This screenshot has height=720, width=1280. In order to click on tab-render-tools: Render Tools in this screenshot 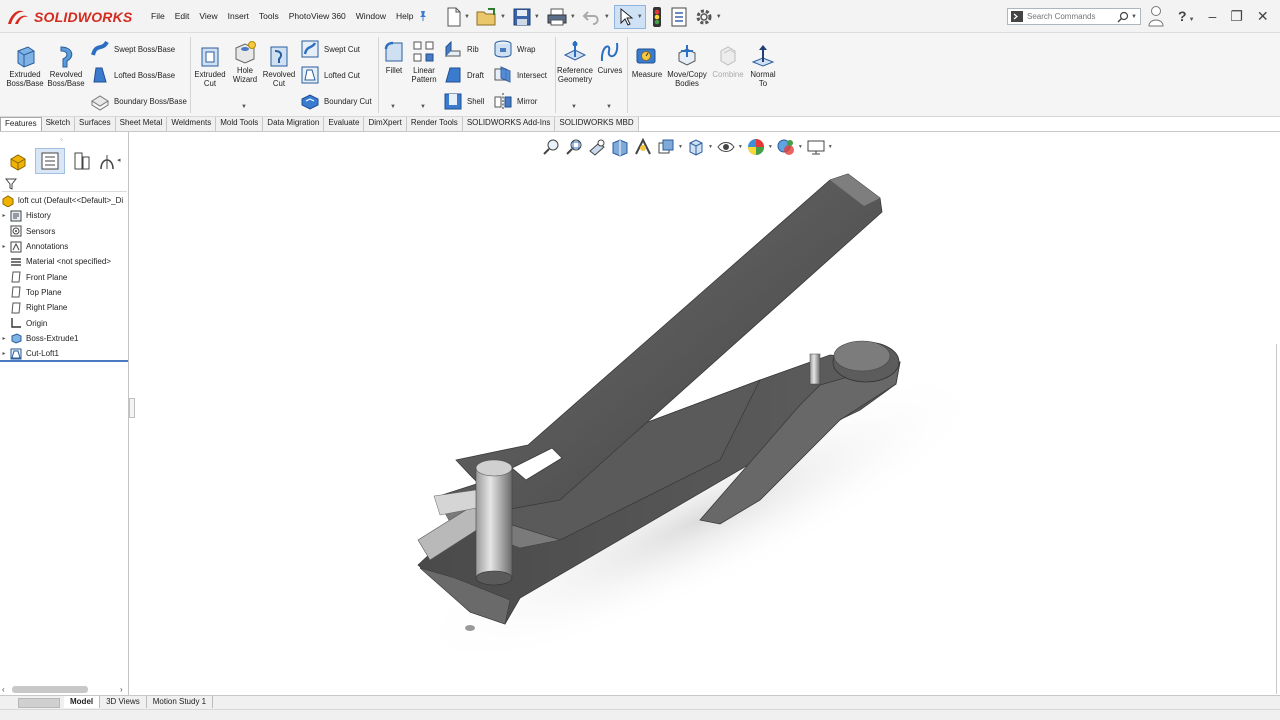, I will do `click(434, 124)`.